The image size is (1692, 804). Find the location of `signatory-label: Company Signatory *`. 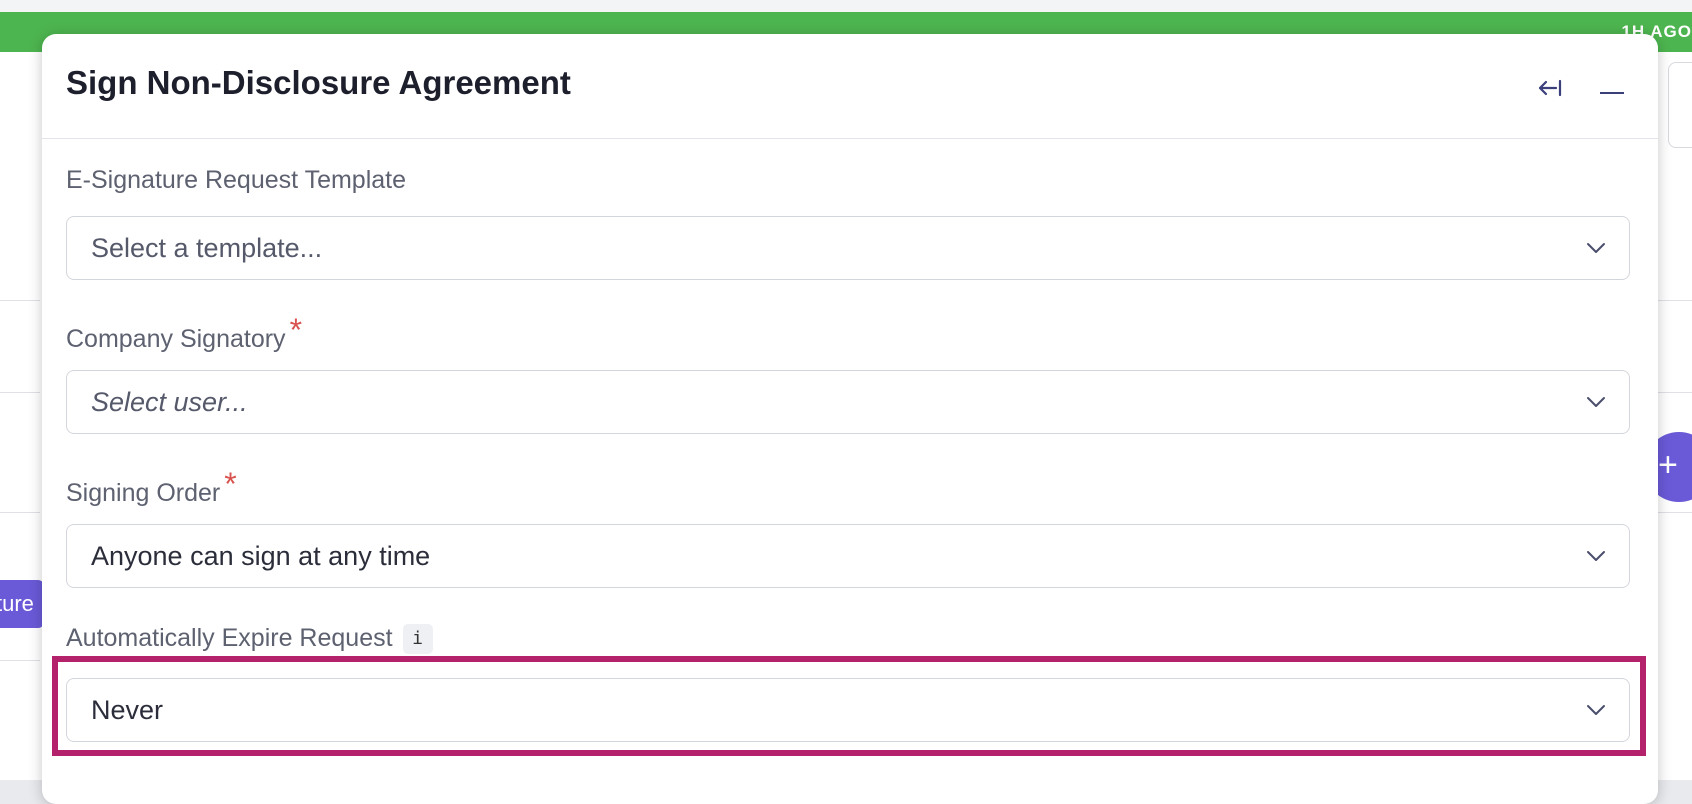

signatory-label: Company Signatory * is located at coordinates (184, 333).